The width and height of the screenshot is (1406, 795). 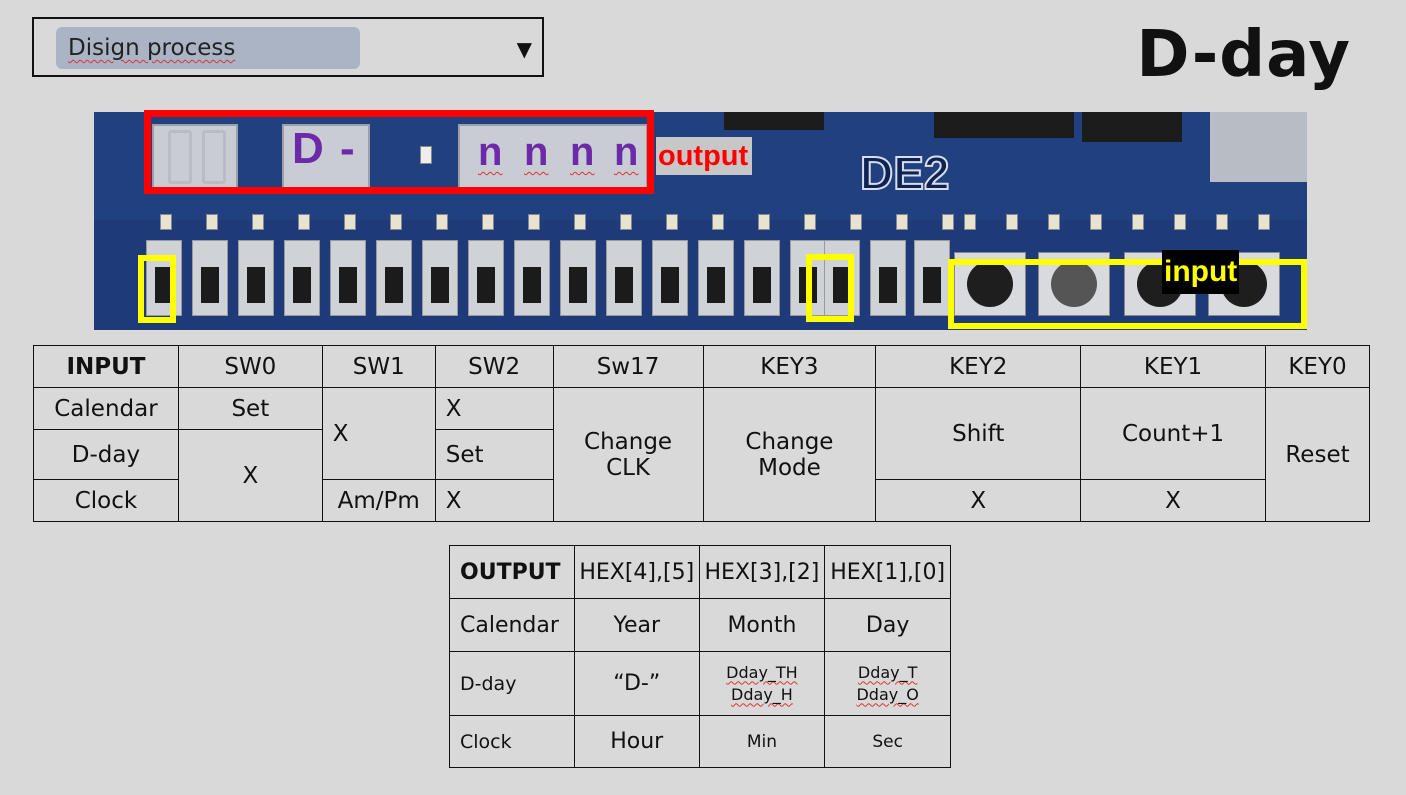 What do you see at coordinates (250, 475) in the screenshot?
I see `cell-sw0-merged: X` at bounding box center [250, 475].